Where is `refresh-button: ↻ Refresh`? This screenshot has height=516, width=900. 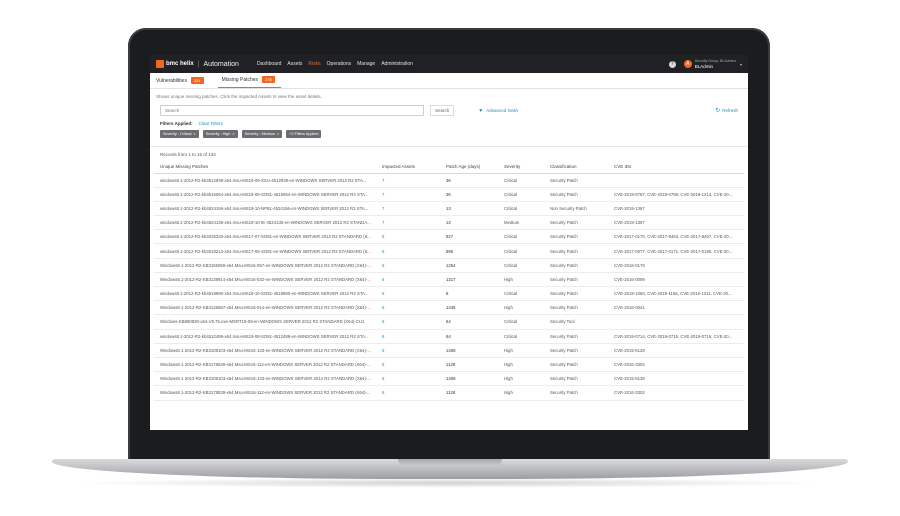
refresh-button: ↻ Refresh is located at coordinates (726, 110).